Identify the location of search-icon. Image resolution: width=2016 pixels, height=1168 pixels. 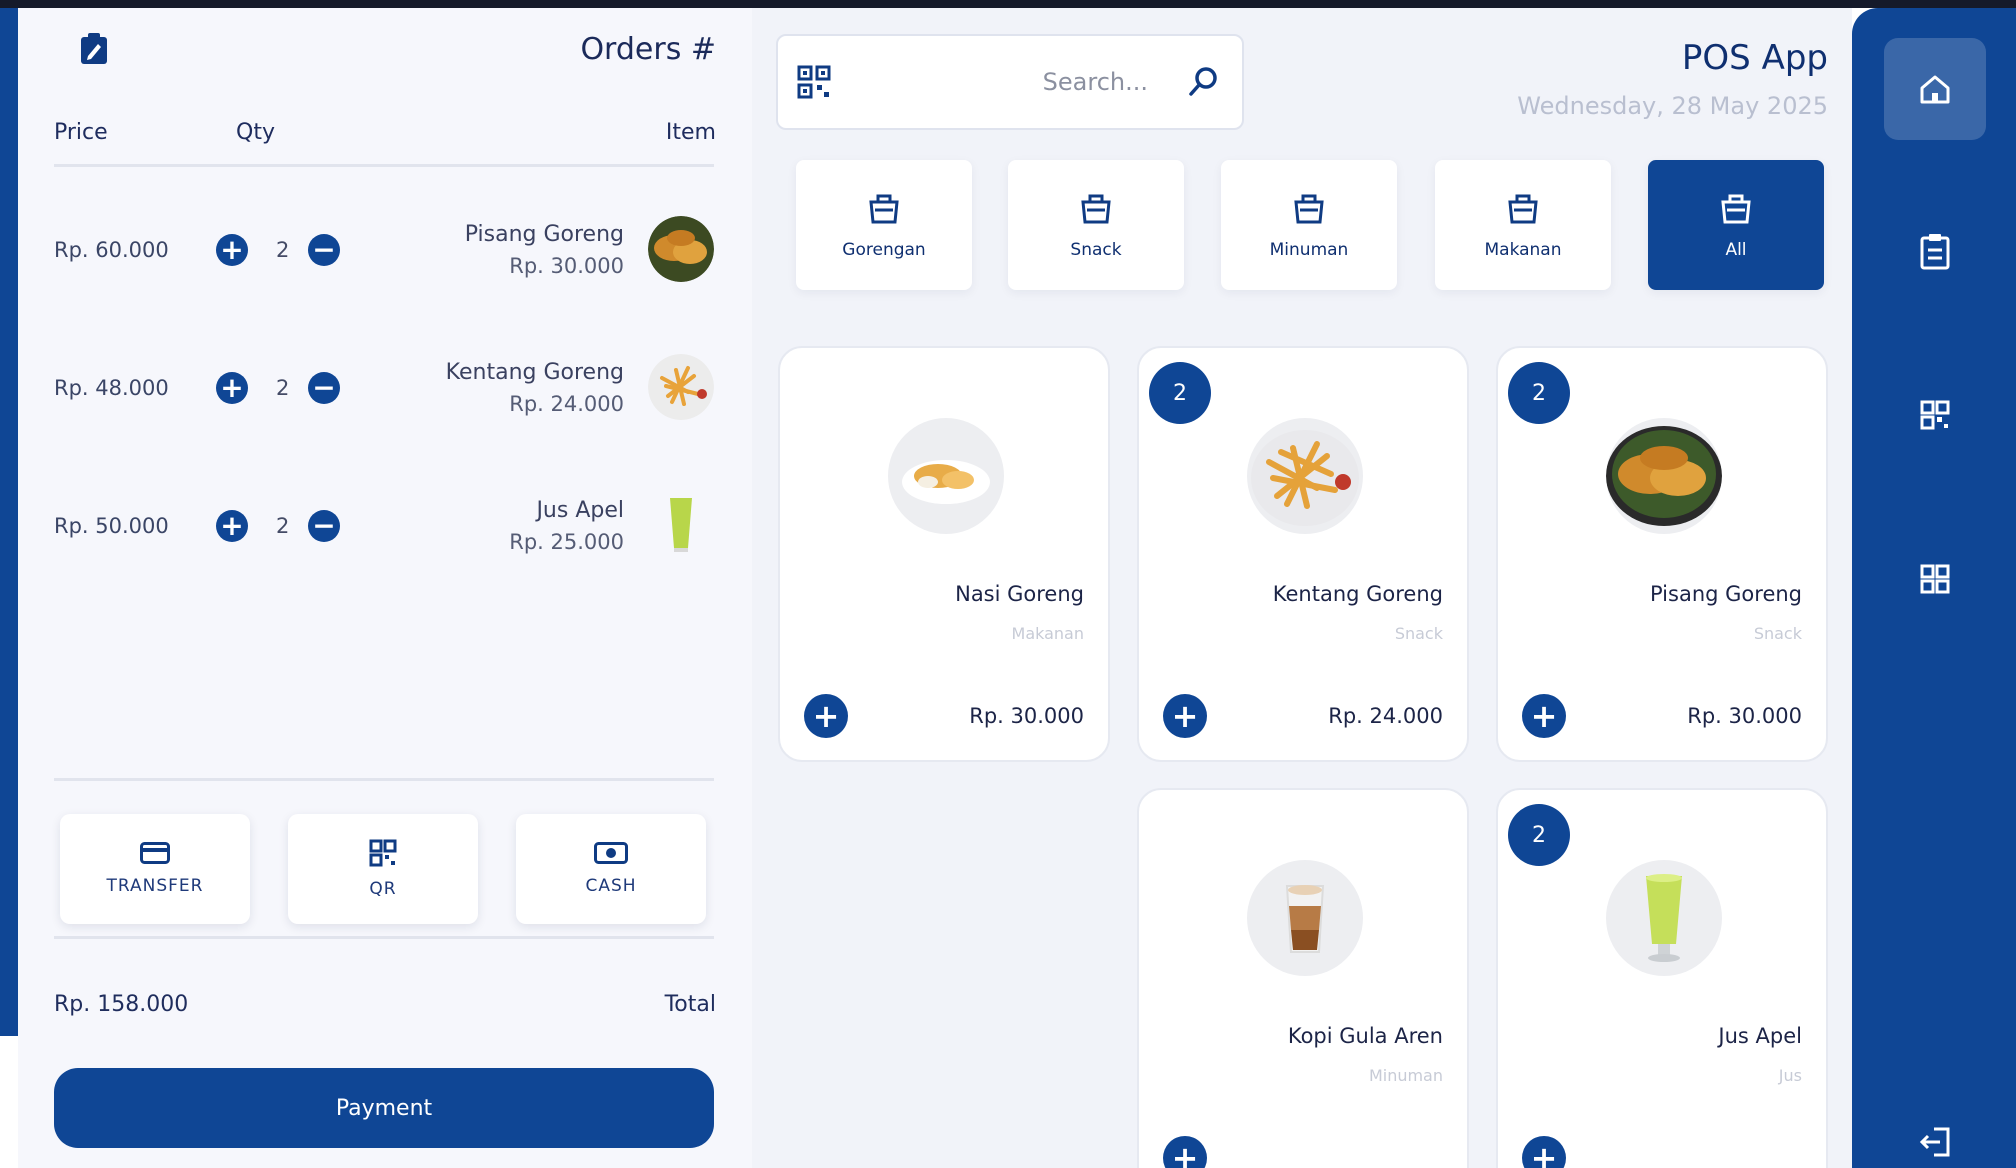
(1203, 81).